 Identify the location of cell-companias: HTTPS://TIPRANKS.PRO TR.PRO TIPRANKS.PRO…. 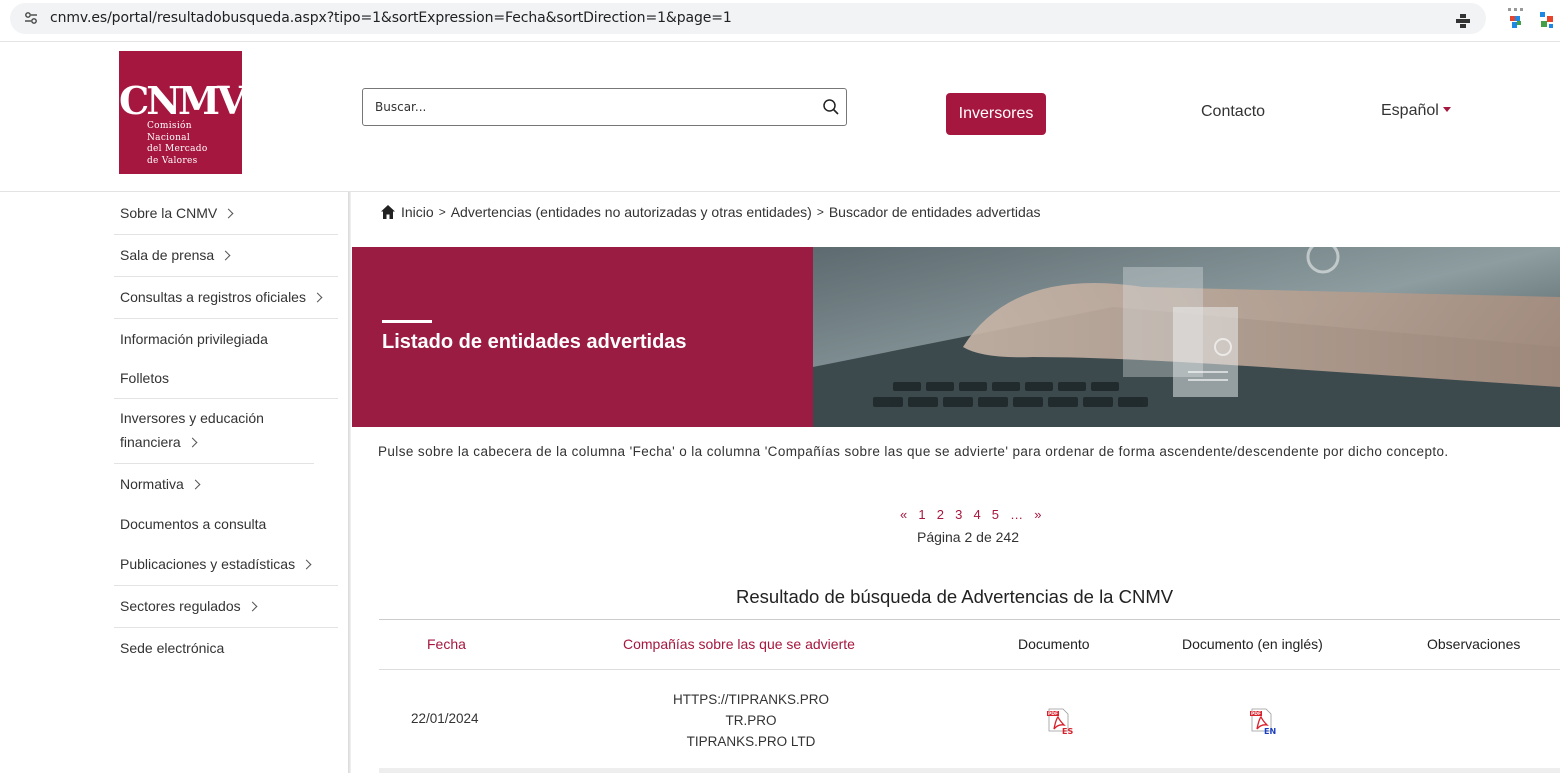
(751, 720).